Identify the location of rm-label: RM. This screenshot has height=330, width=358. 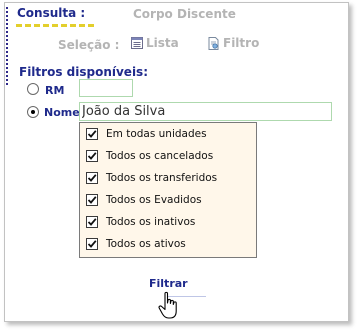
(55, 90).